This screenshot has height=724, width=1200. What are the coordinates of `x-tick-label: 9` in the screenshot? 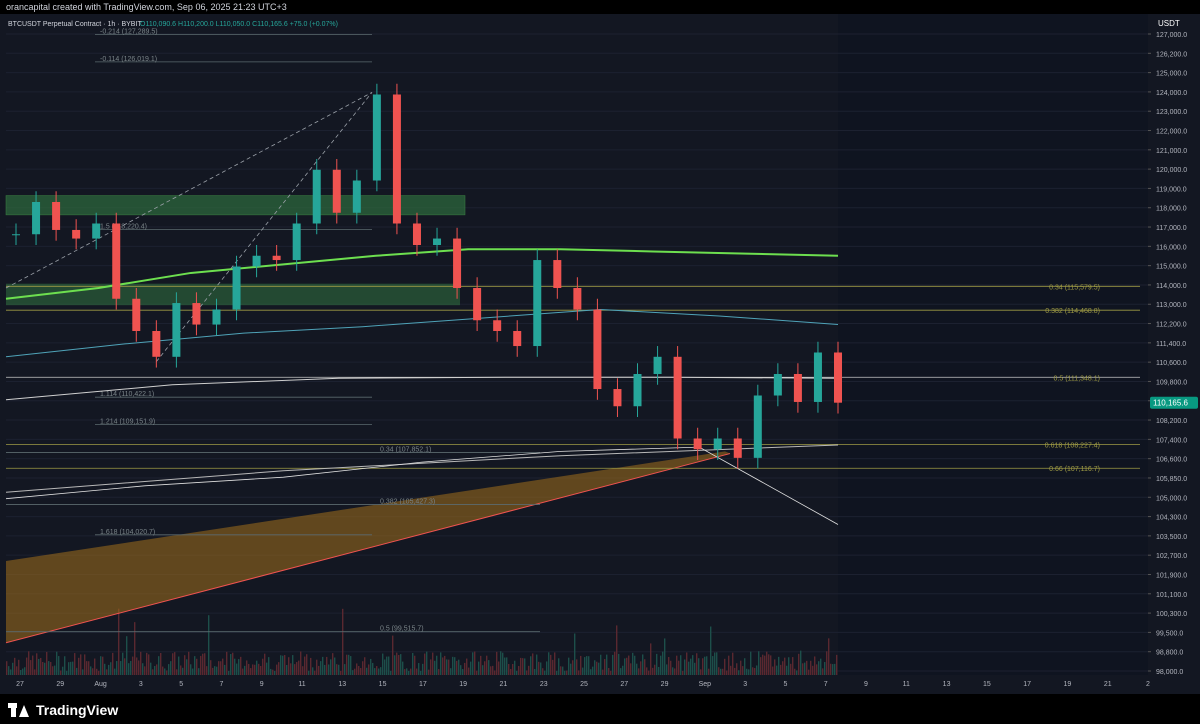 It's located at (866, 684).